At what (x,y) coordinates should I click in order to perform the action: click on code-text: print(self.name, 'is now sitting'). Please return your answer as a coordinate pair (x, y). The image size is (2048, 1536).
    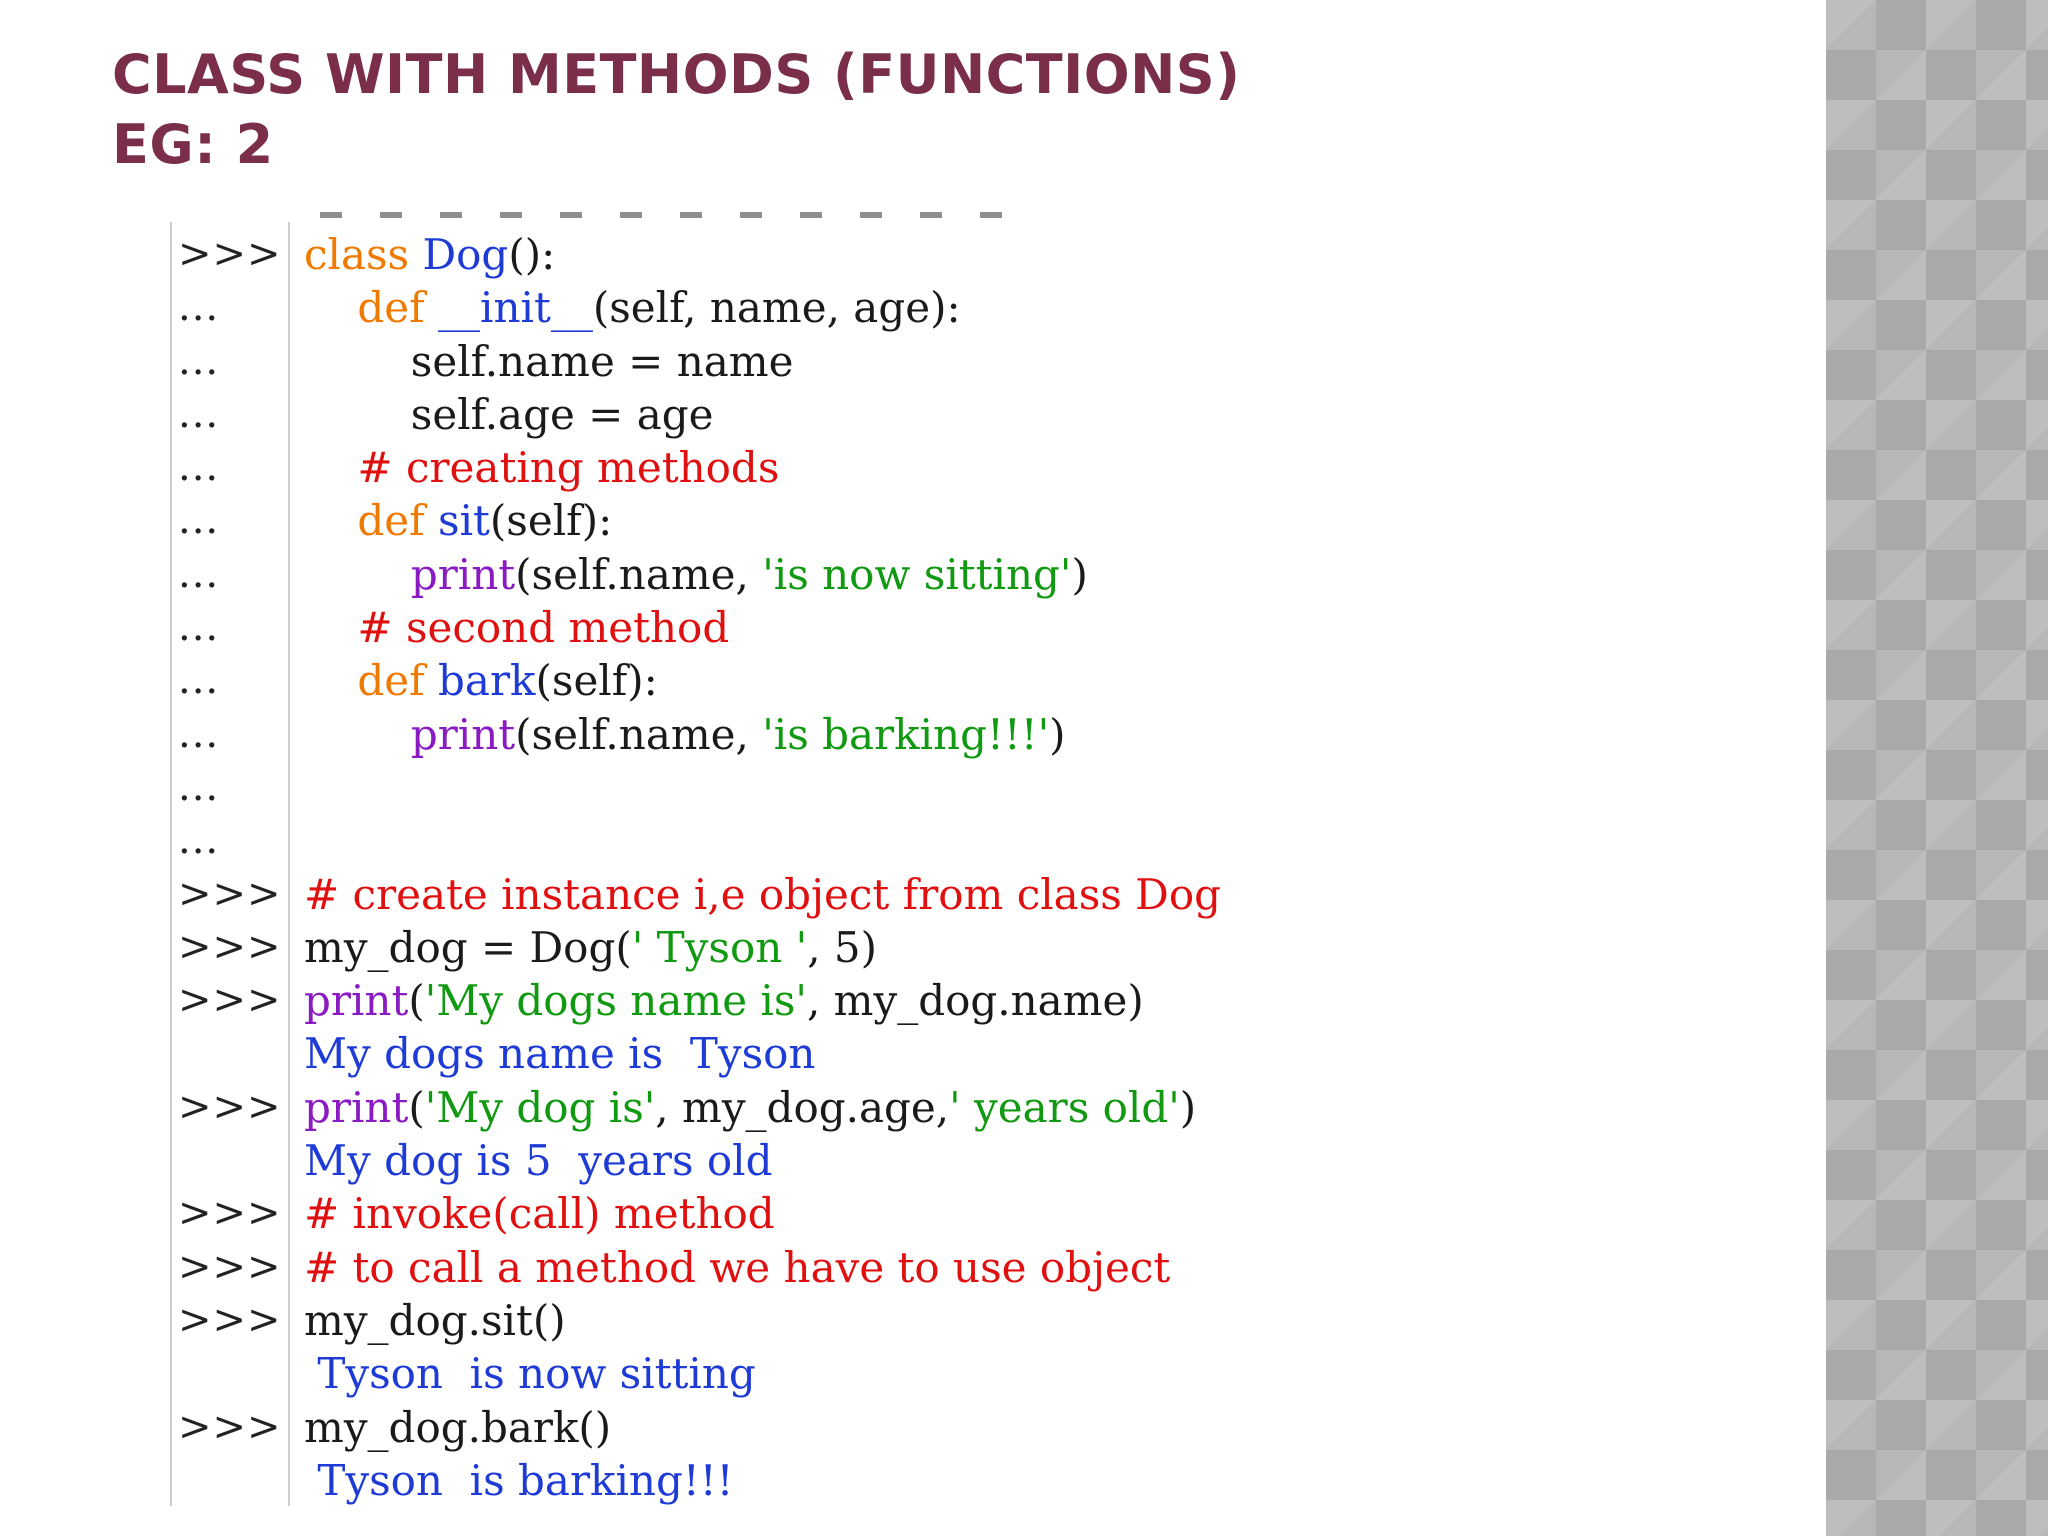
    Looking at the image, I should click on (696, 574).